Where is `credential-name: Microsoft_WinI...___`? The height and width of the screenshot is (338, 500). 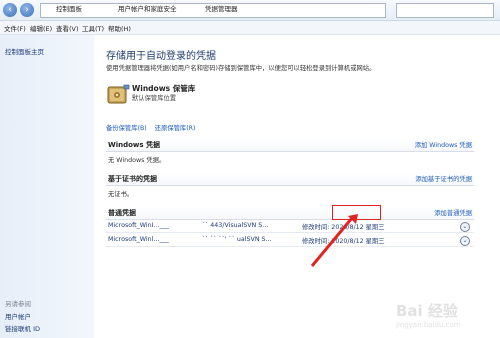
credential-name: Microsoft_WinI...___ is located at coordinates (138, 225).